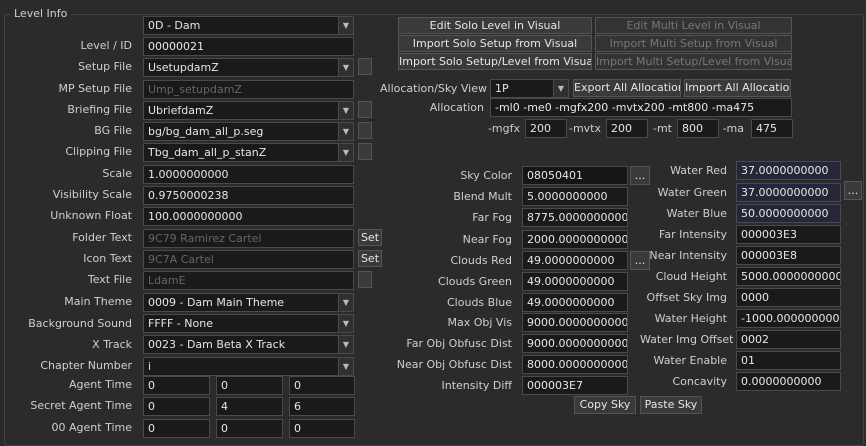 The width and height of the screenshot is (866, 446). Describe the element at coordinates (696, 213) in the screenshot. I see `water-blue-label: Water Blue` at that location.